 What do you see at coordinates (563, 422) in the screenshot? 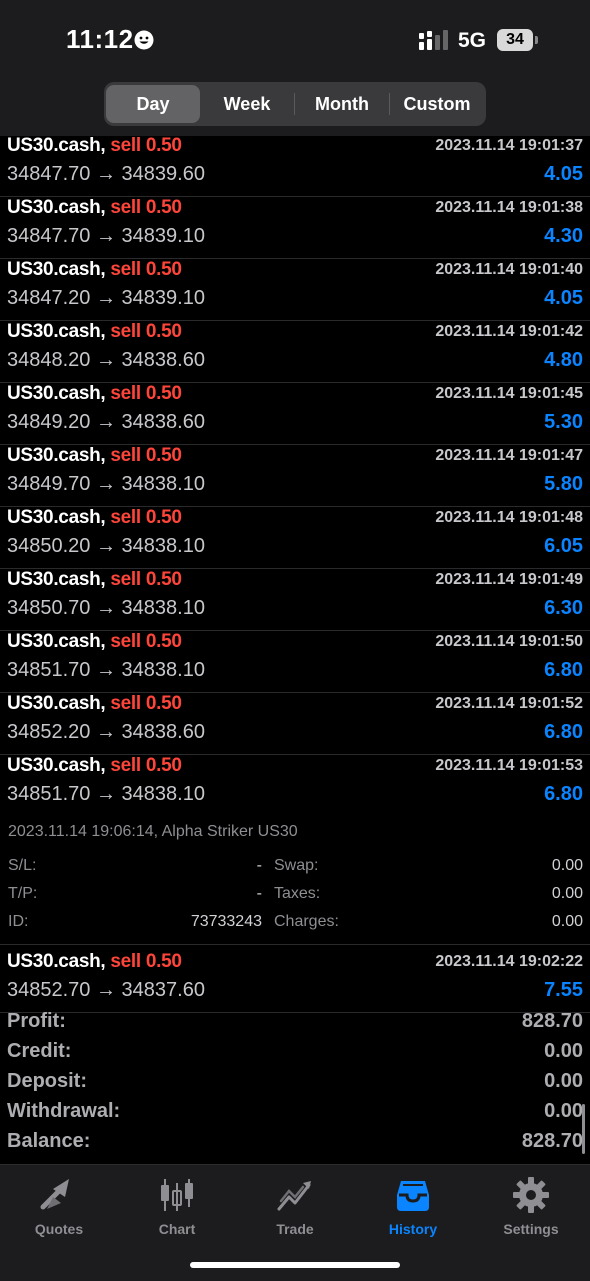
I see `deal-profit: 5.30` at bounding box center [563, 422].